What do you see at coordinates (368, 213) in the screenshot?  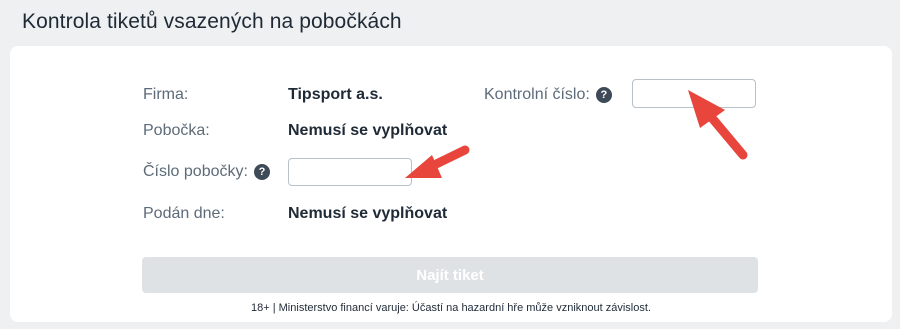 I see `podan-dne-value: Nemusí se vyplňovat` at bounding box center [368, 213].